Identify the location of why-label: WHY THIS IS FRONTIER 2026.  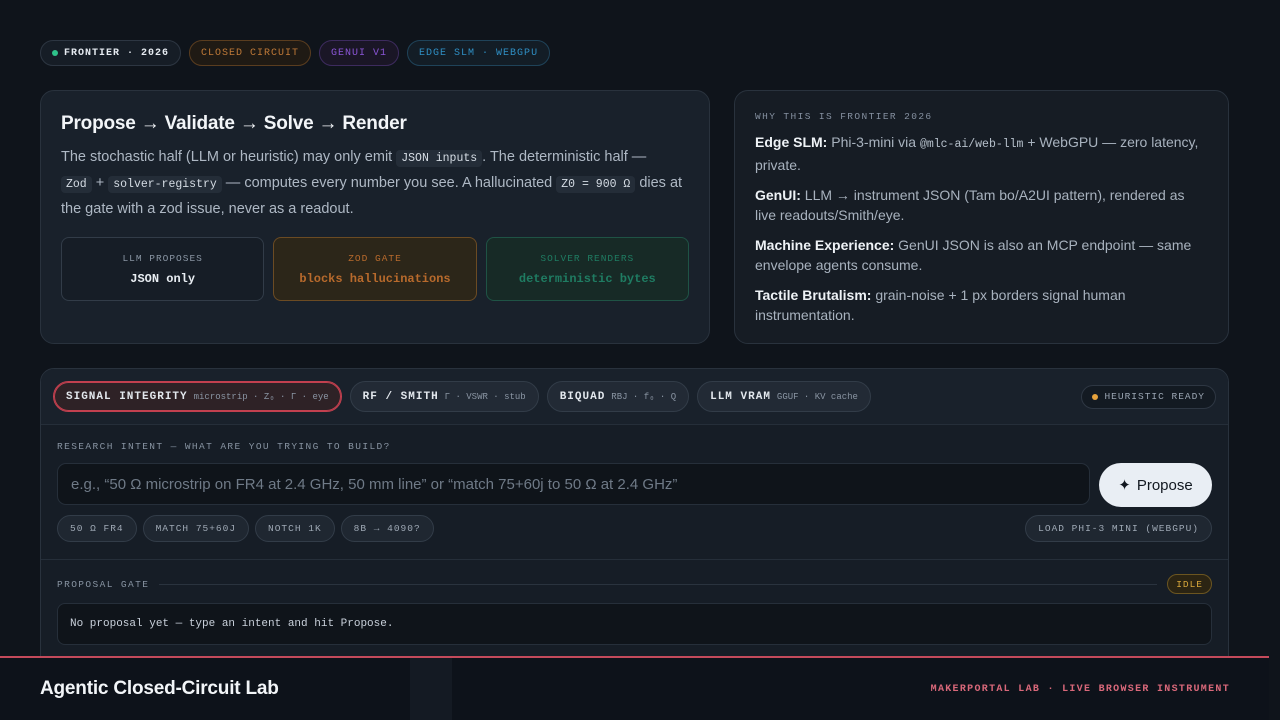
(844, 116).